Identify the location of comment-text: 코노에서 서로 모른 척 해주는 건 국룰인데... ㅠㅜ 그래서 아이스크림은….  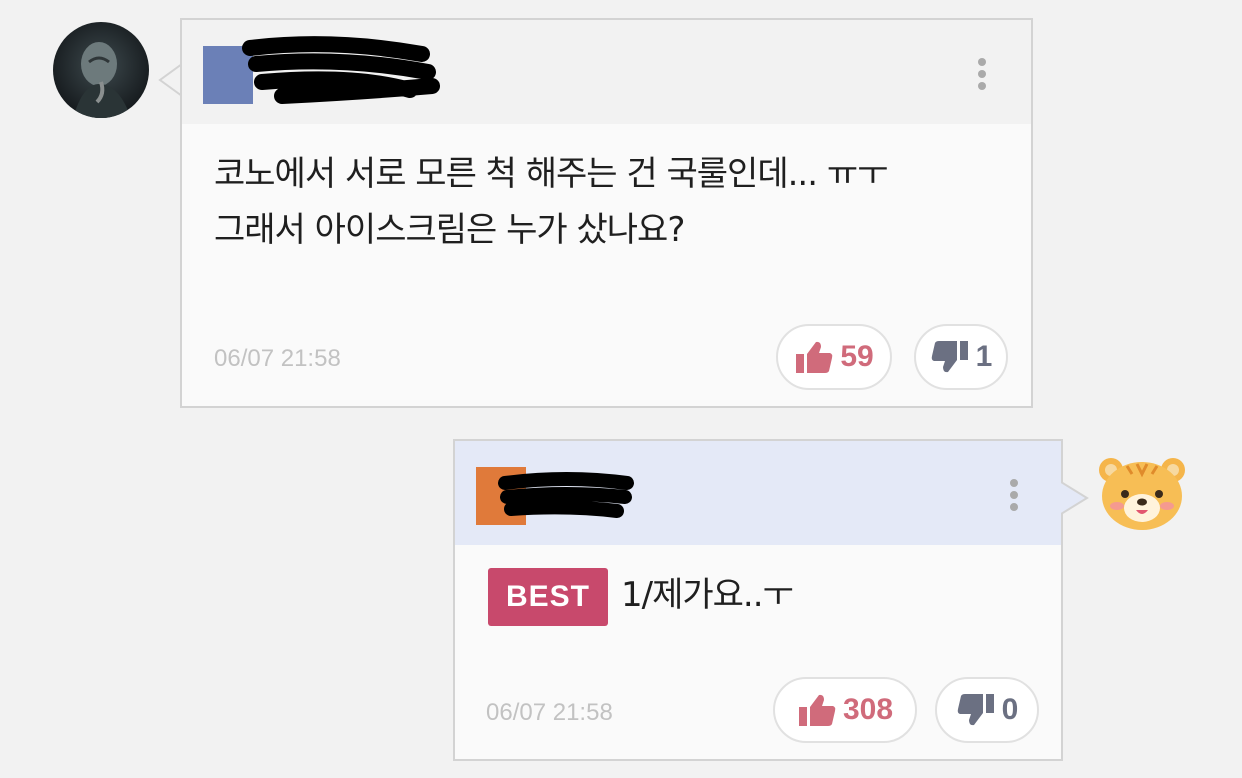
(551, 202).